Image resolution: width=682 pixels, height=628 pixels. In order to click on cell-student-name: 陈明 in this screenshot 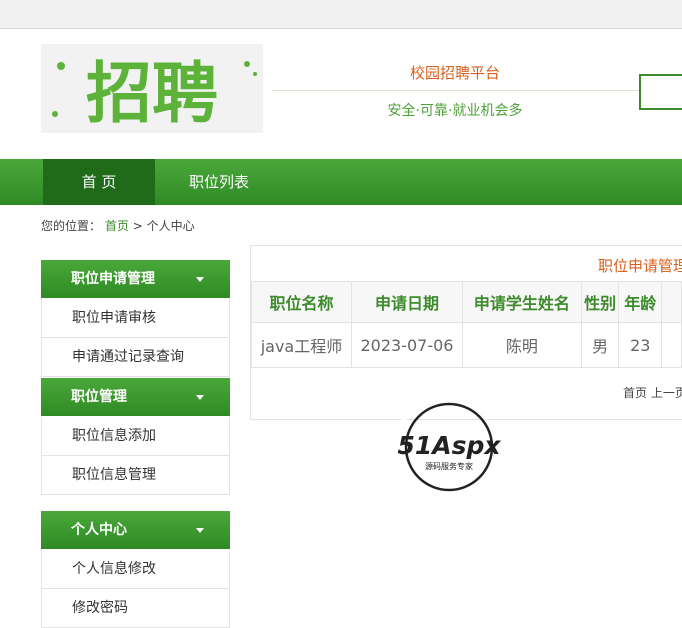, I will do `click(522, 345)`.